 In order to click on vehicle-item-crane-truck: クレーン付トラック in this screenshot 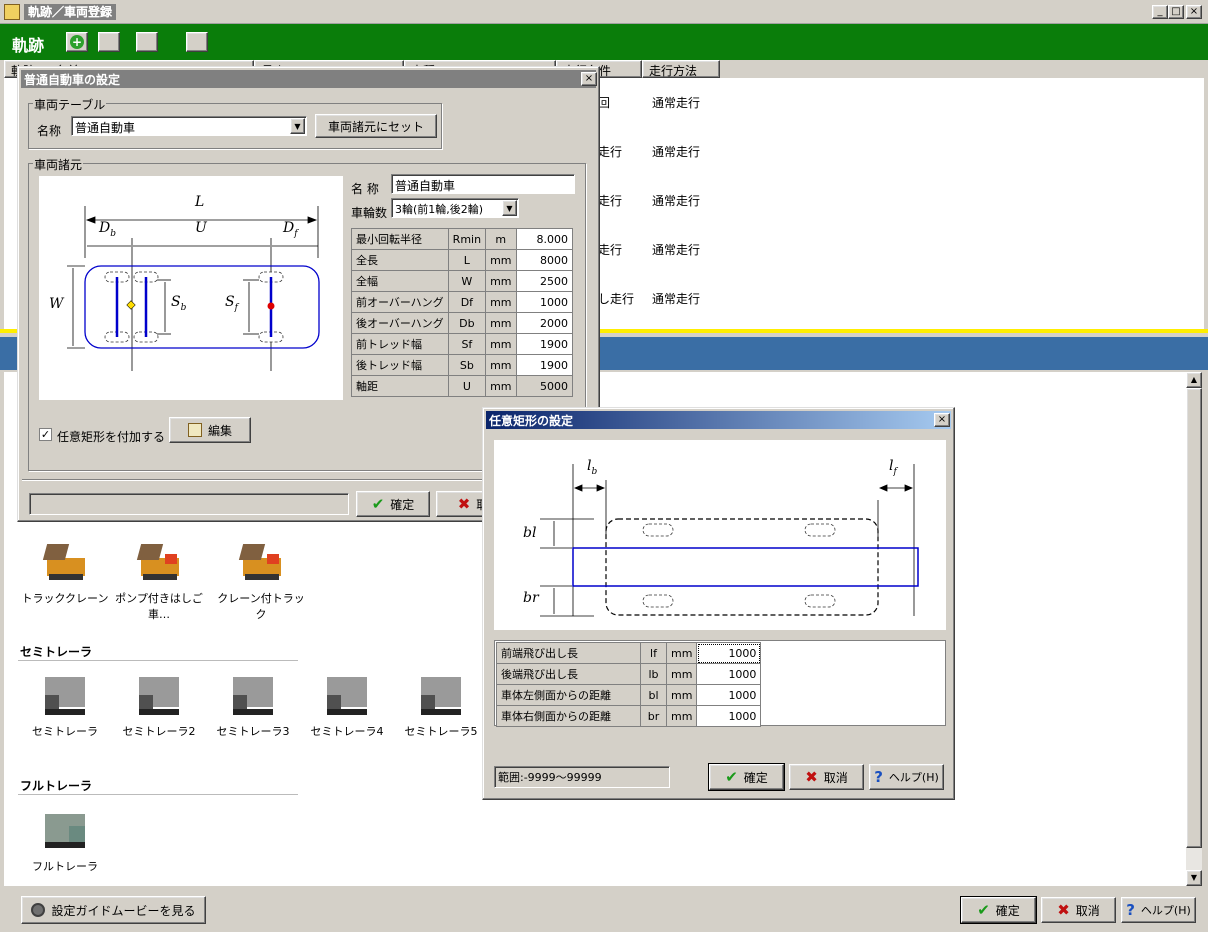, I will do `click(261, 581)`.